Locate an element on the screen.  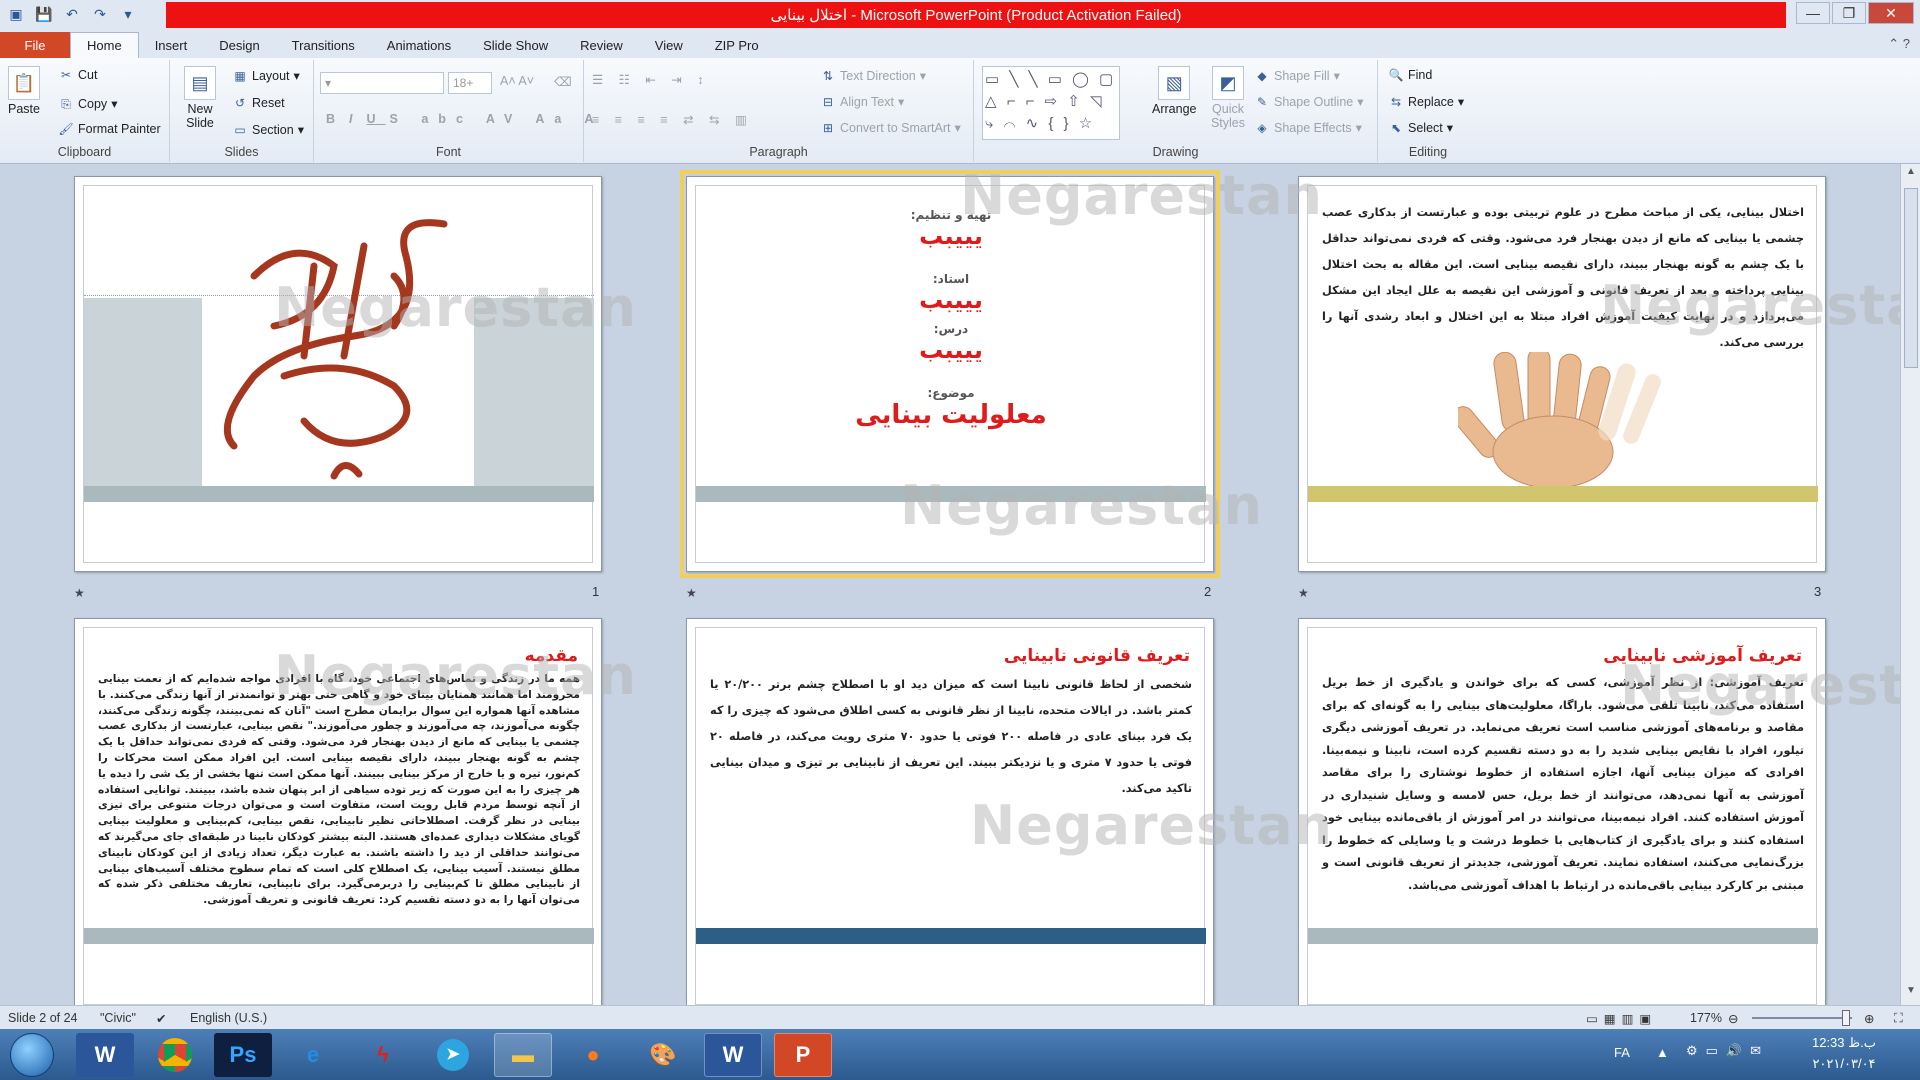
spellcheck-icon: ✔ is located at coordinates (161, 1018).